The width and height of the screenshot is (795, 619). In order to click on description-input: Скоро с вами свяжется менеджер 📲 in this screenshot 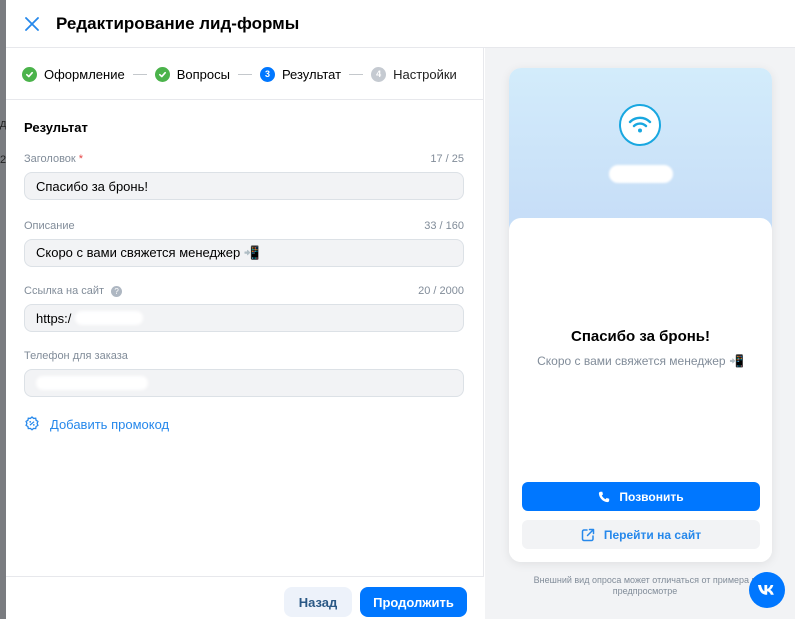, I will do `click(244, 253)`.